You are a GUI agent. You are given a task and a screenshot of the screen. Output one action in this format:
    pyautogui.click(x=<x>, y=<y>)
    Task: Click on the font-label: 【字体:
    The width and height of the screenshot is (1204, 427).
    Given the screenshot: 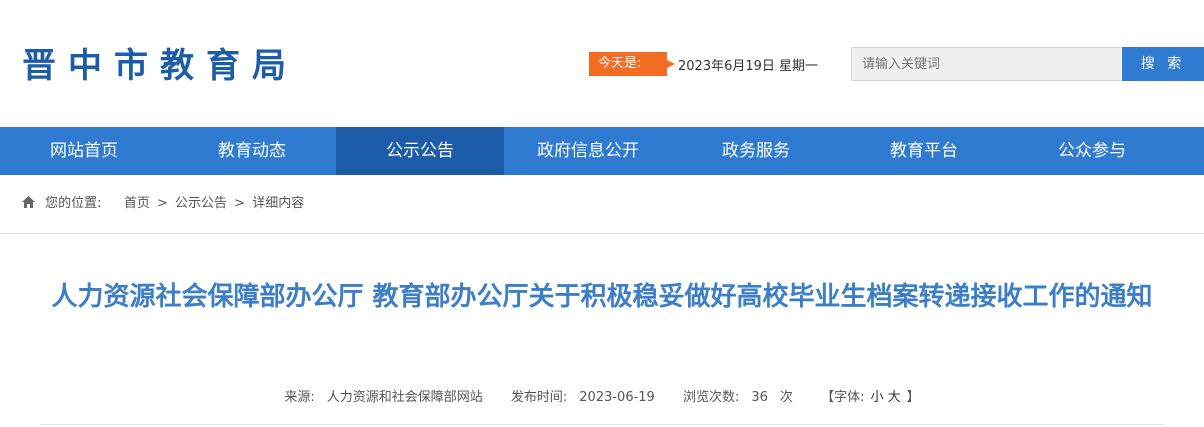 What is the action you would take?
    pyautogui.click(x=843, y=397)
    